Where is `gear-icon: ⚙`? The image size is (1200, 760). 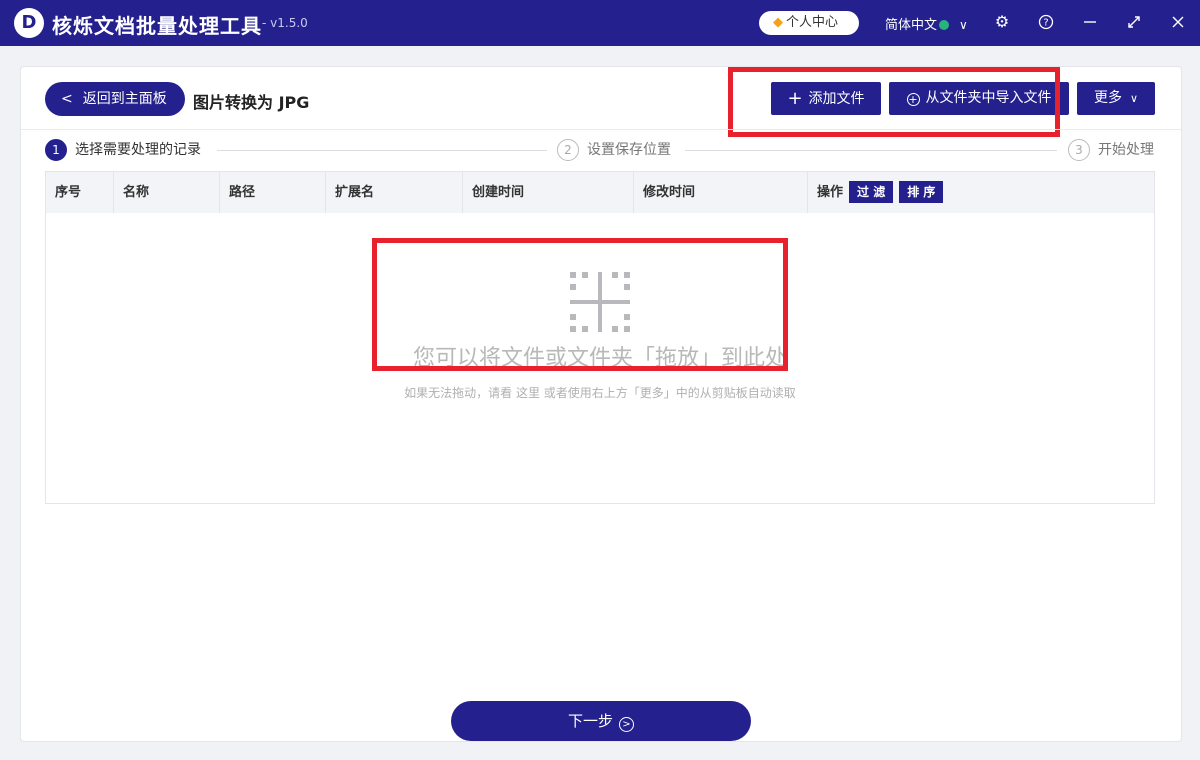 gear-icon: ⚙ is located at coordinates (1002, 22).